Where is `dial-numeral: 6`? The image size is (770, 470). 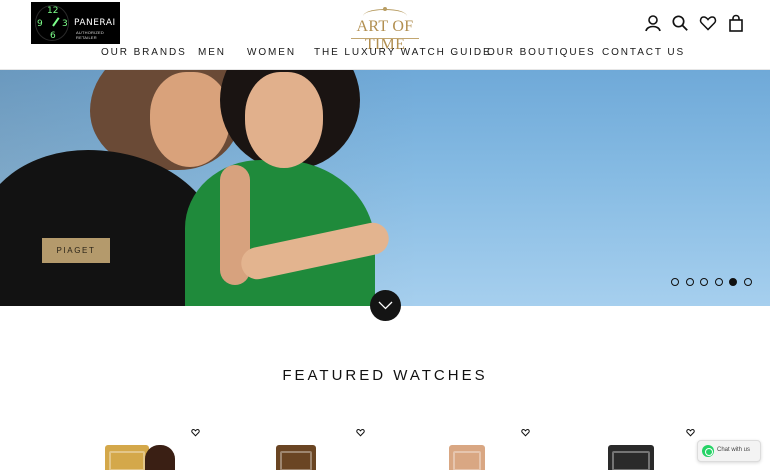 dial-numeral: 6 is located at coordinates (53, 36).